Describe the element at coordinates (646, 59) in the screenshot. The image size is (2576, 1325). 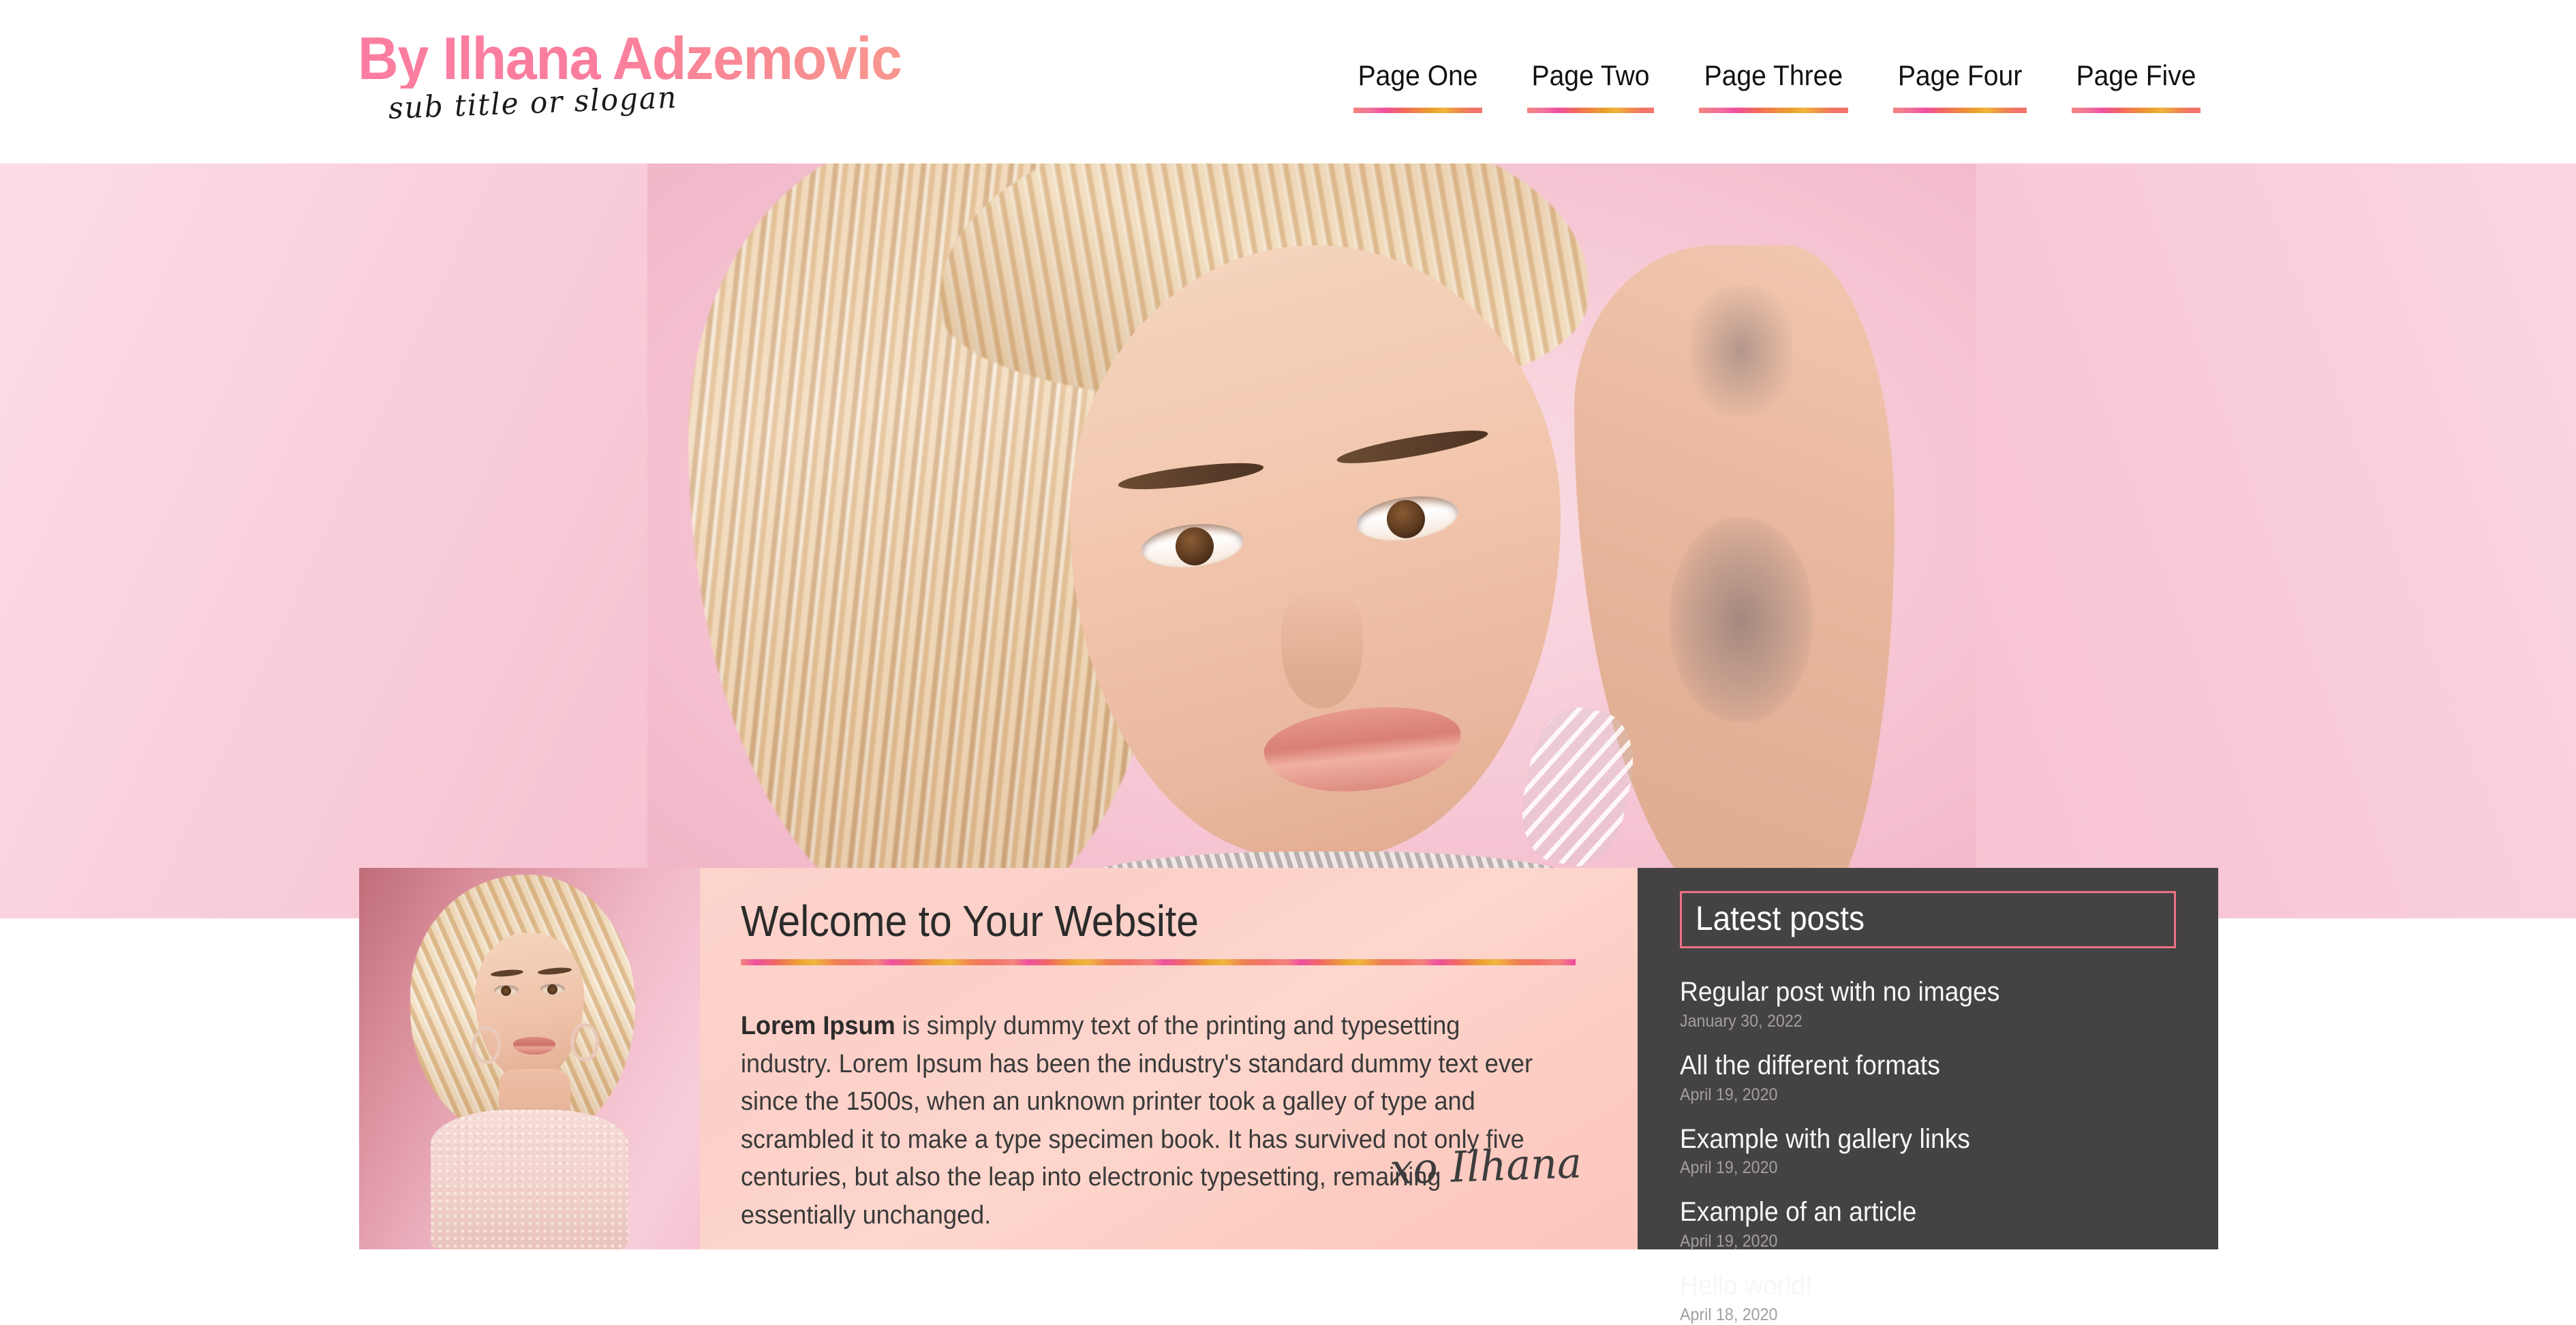
I see `site-title: By Ilhana Adzemovic` at that location.